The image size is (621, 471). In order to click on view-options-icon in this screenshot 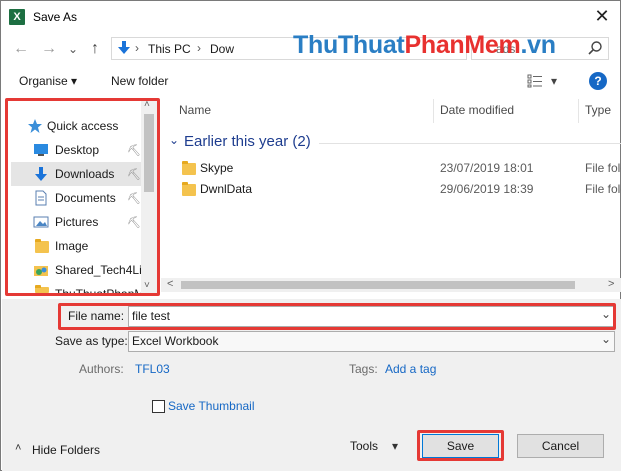, I will do `click(535, 81)`.